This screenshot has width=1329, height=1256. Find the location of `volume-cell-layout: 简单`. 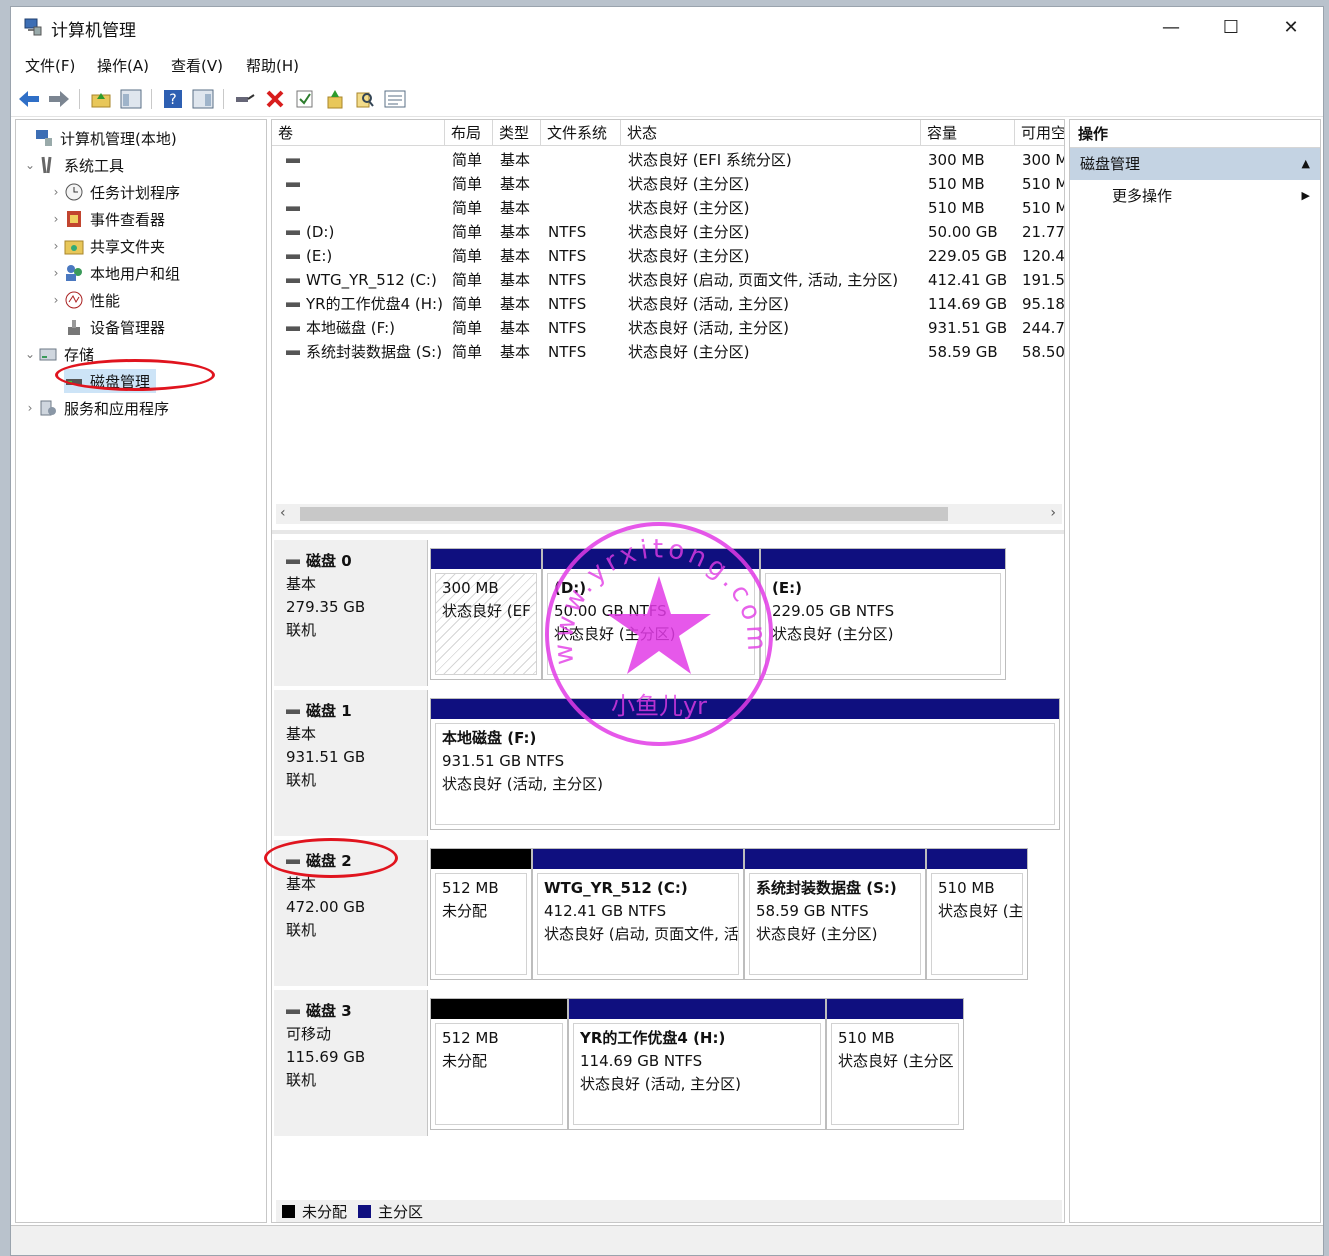

volume-cell-layout: 简单 is located at coordinates (467, 256).